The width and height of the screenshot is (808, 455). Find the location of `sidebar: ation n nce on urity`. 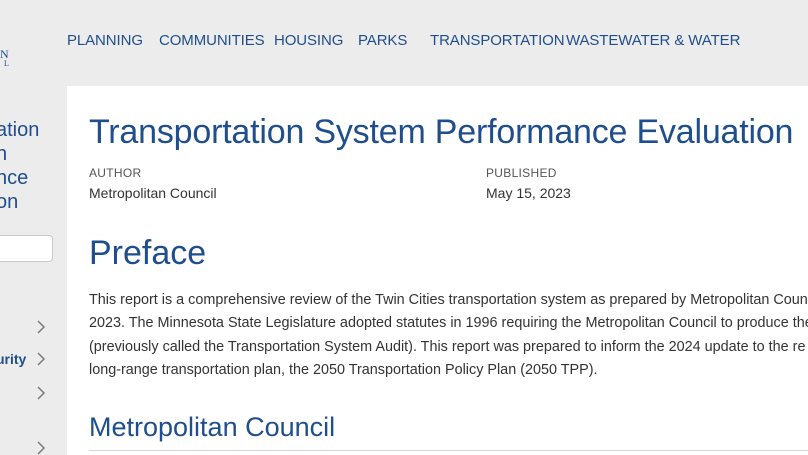

sidebar: ation n nce on urity is located at coordinates (33, 270).